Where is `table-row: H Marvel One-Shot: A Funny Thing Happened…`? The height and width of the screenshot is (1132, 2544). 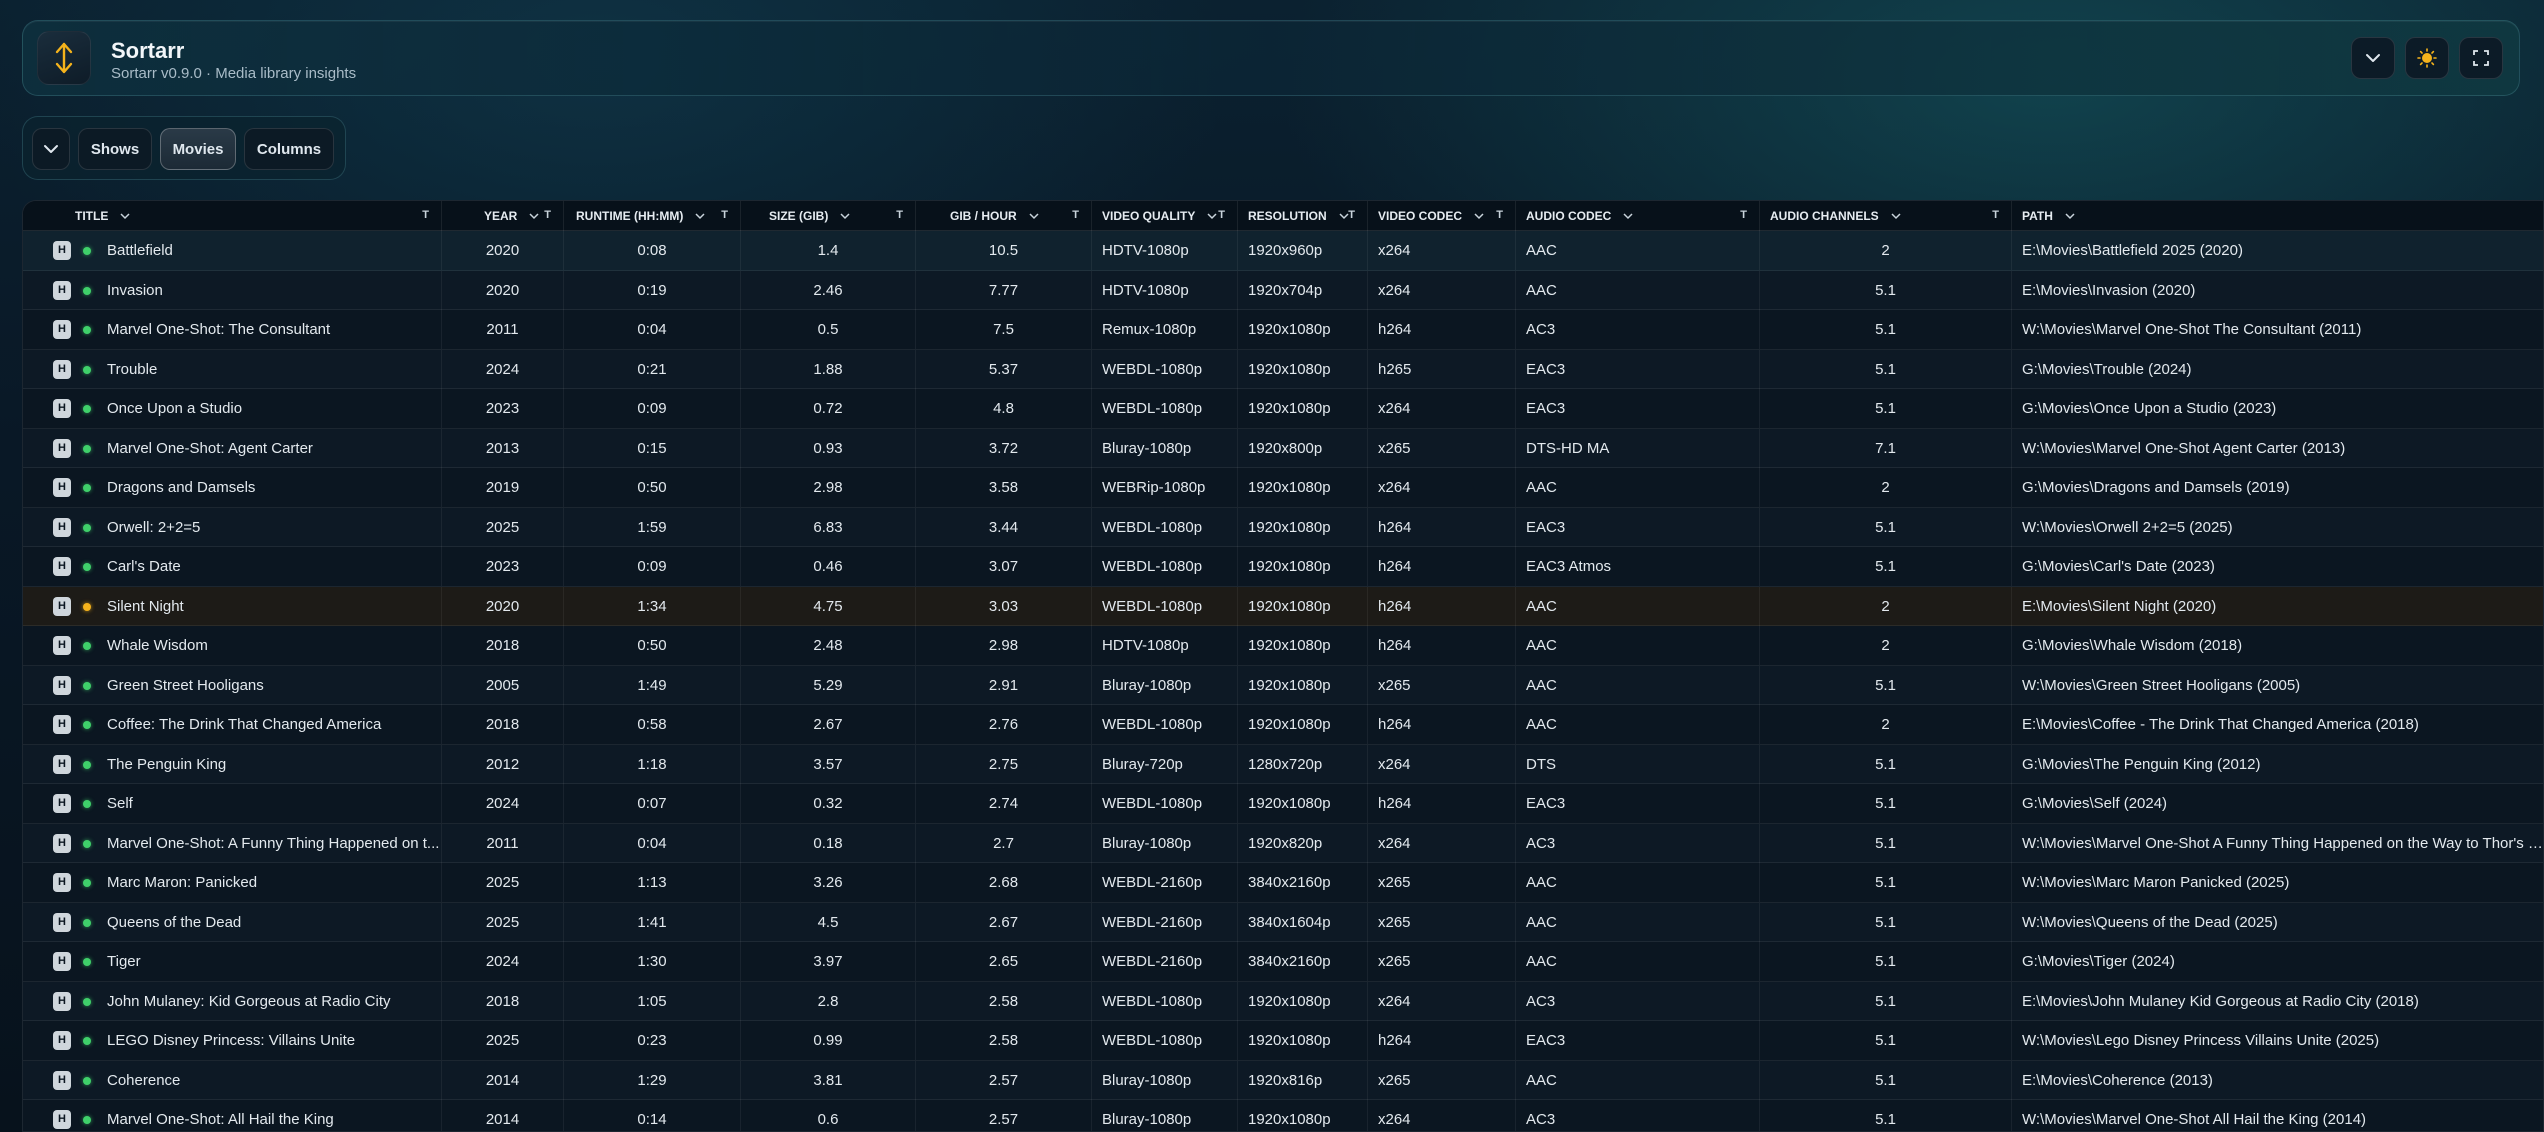 table-row: H Marvel One-Shot: A Funny Thing Happened… is located at coordinates (1283, 843).